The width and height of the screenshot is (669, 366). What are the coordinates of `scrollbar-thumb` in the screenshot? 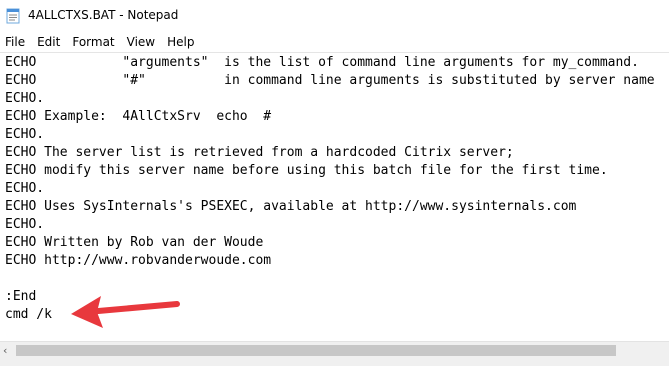 It's located at (316, 350).